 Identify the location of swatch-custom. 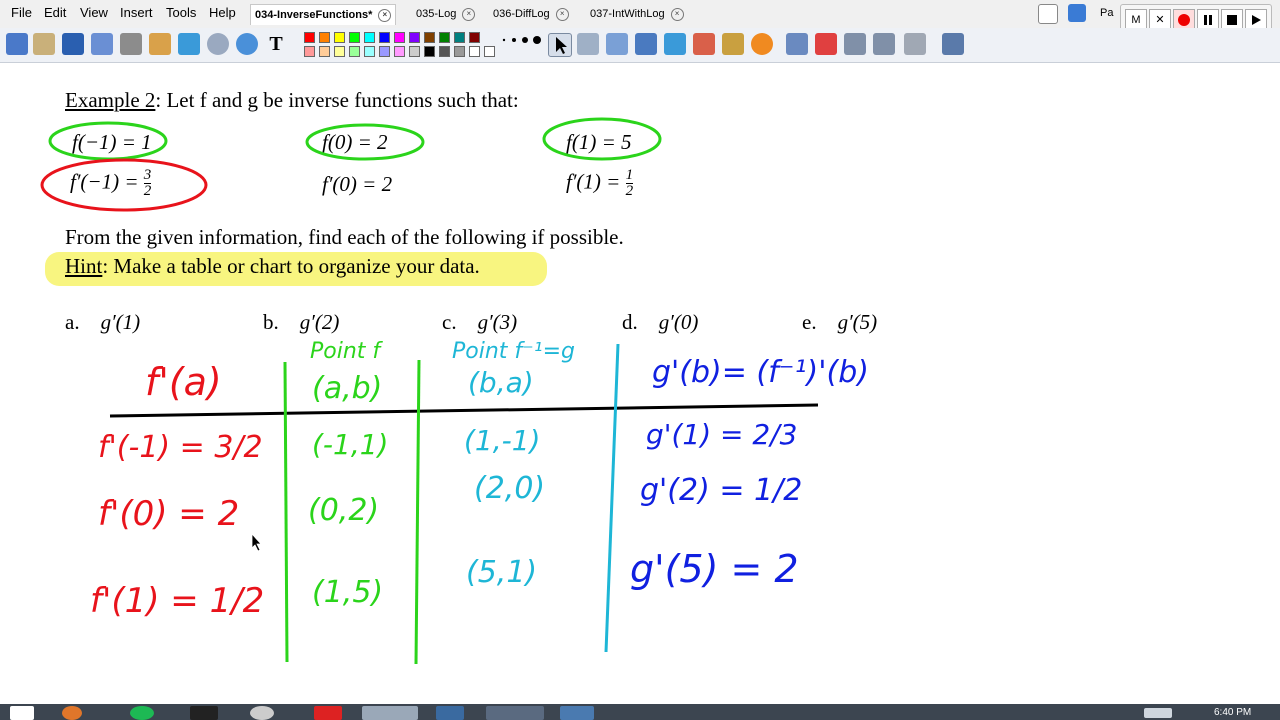
(489, 51).